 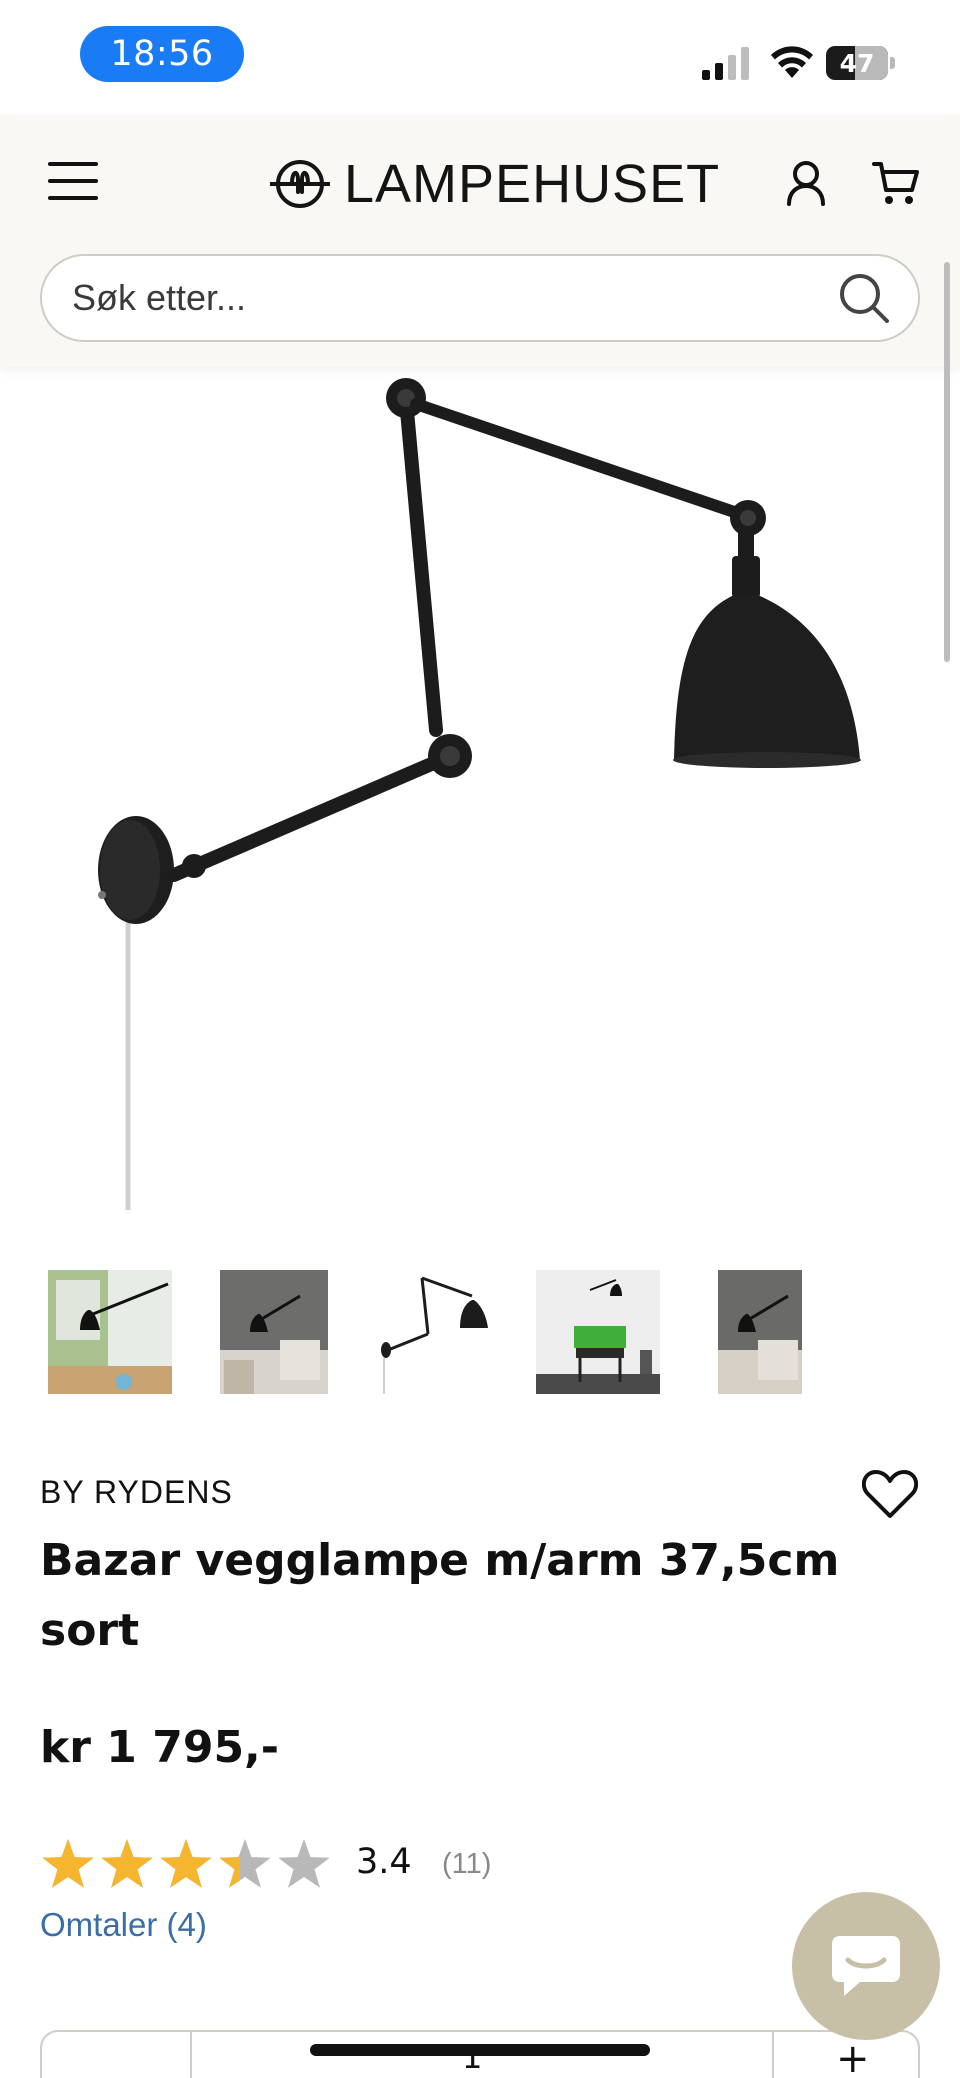 I want to click on product-title: Bazar vegglampe m/arm 37,5cm sort, so click(x=440, y=1595).